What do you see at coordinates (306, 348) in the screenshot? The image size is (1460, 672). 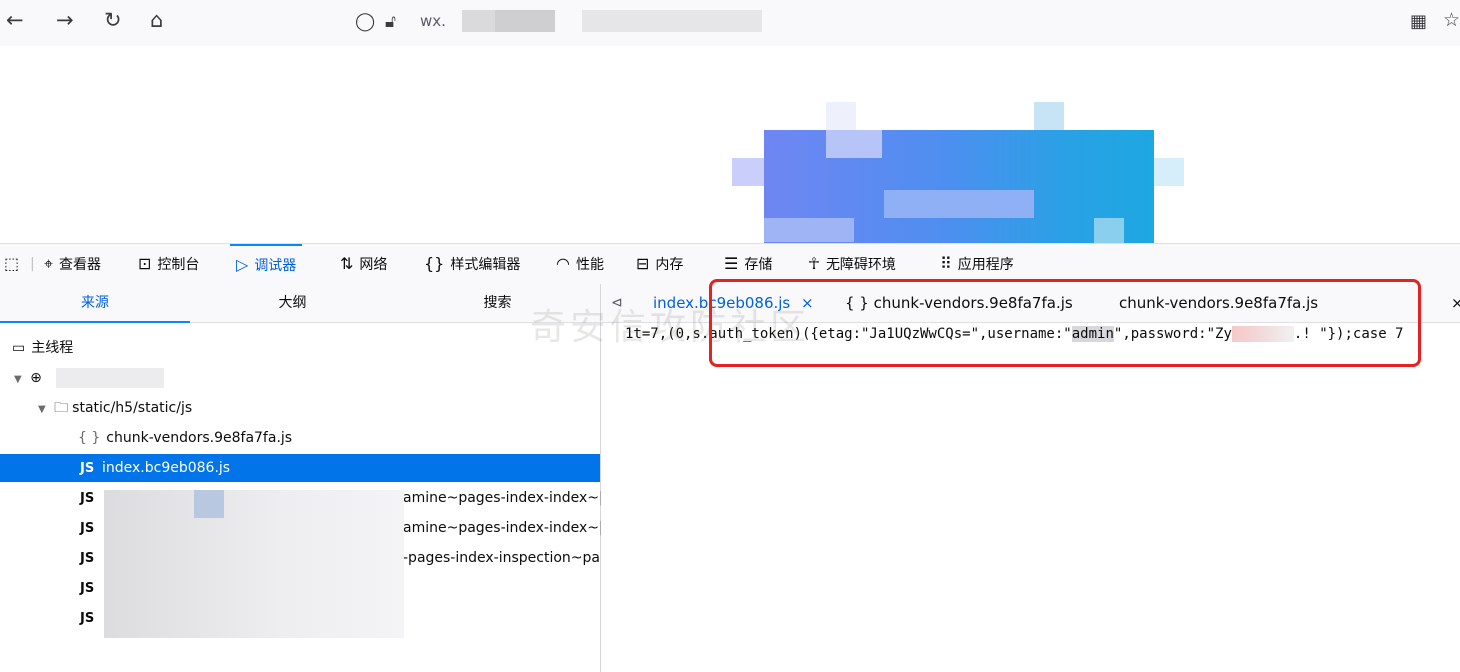 I see `tree-main-thread: ▭ 主线程` at bounding box center [306, 348].